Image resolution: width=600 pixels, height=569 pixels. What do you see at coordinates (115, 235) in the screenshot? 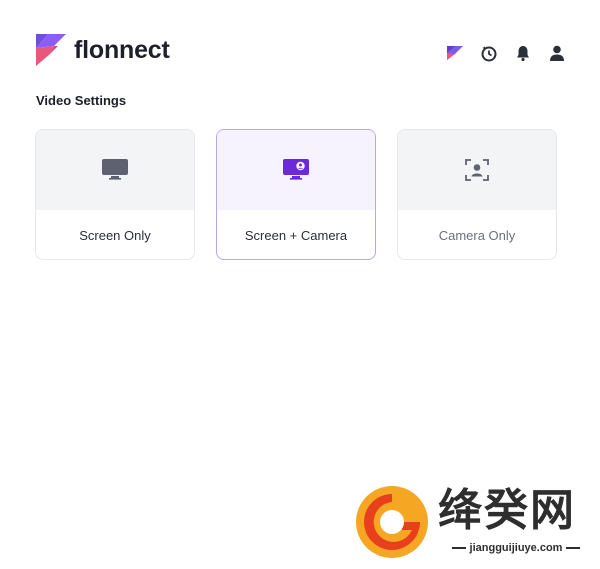
I see `option-label: Screen Only` at bounding box center [115, 235].